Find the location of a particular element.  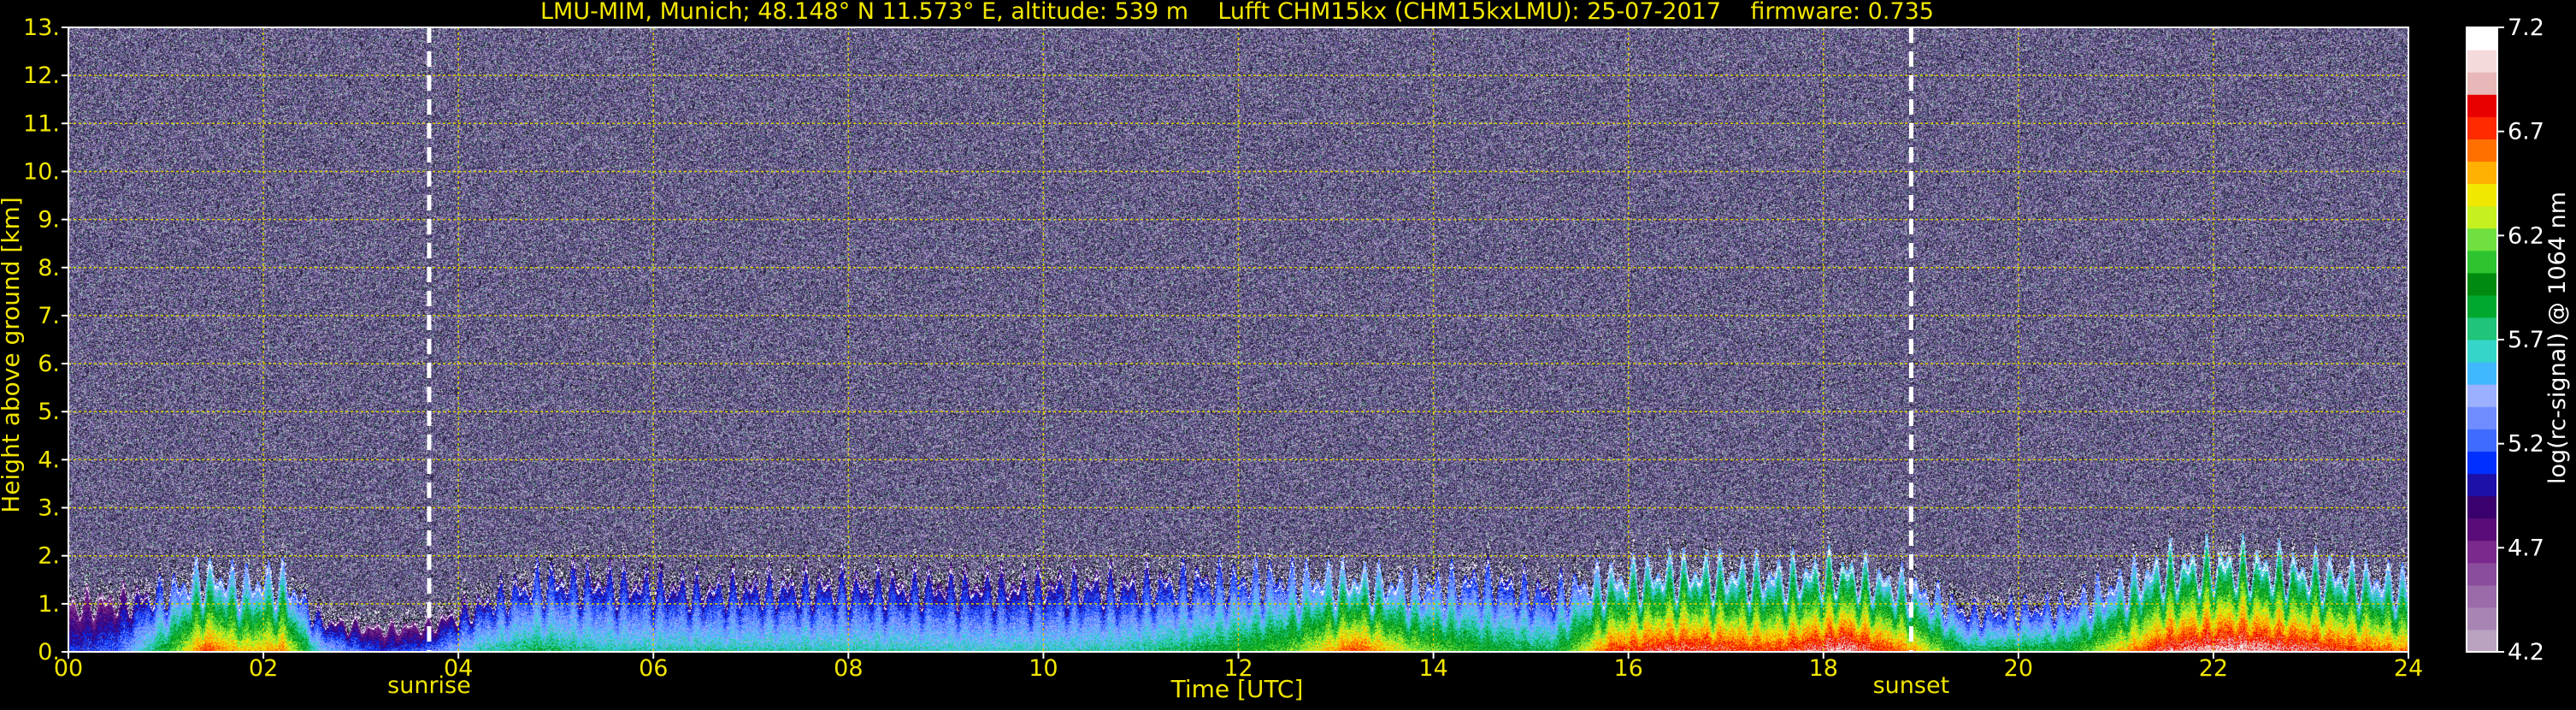

x-tick-label: 22 is located at coordinates (2213, 668).